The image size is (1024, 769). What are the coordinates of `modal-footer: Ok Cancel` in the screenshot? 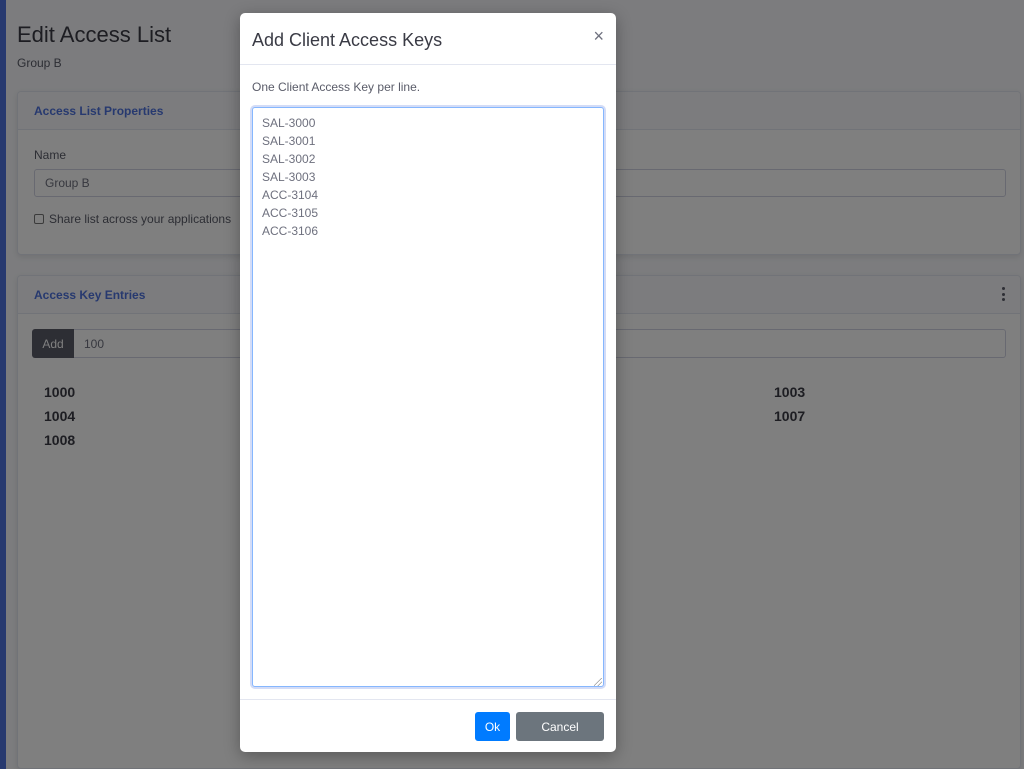 It's located at (428, 725).